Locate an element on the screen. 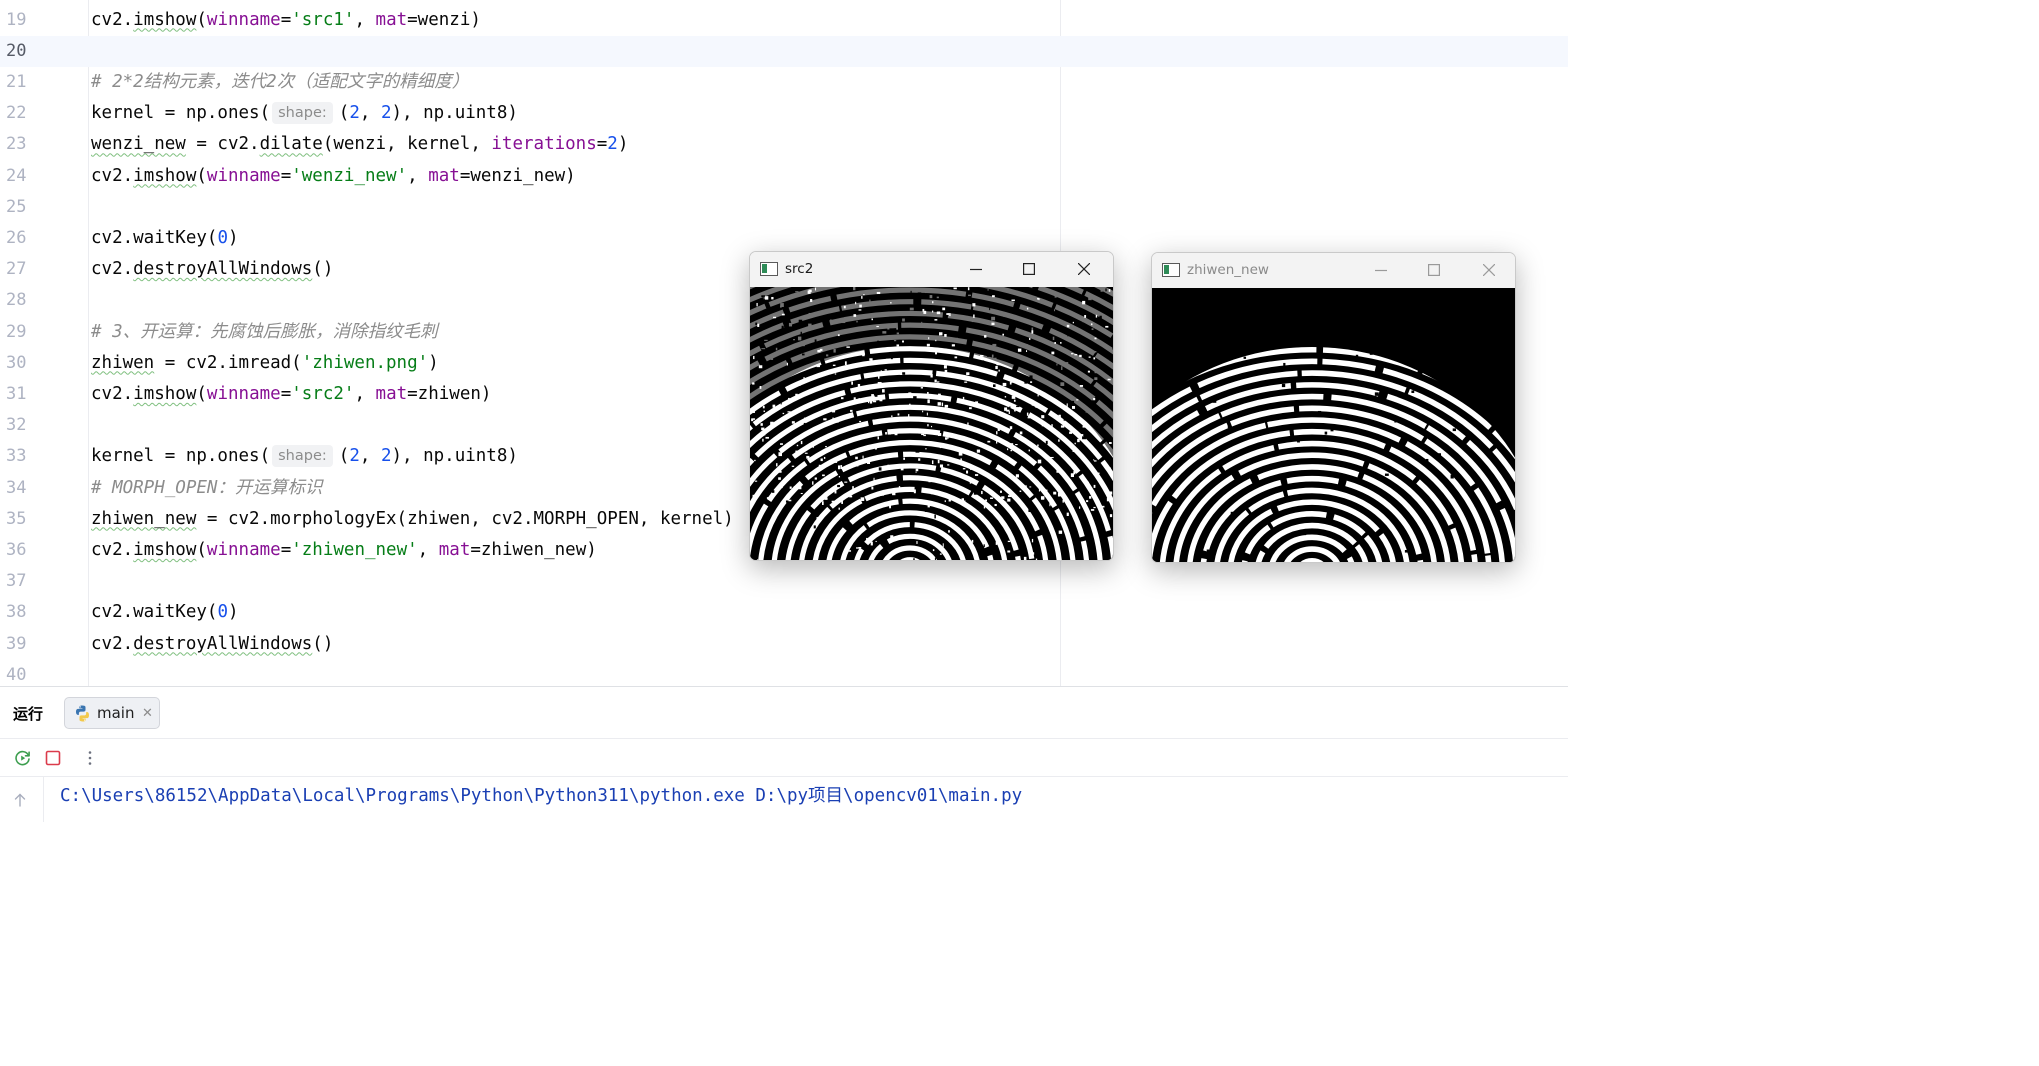  code-comment: # 3、开运算：先腐蚀后膨胀，消除指纹毛刺 is located at coordinates (264, 331).